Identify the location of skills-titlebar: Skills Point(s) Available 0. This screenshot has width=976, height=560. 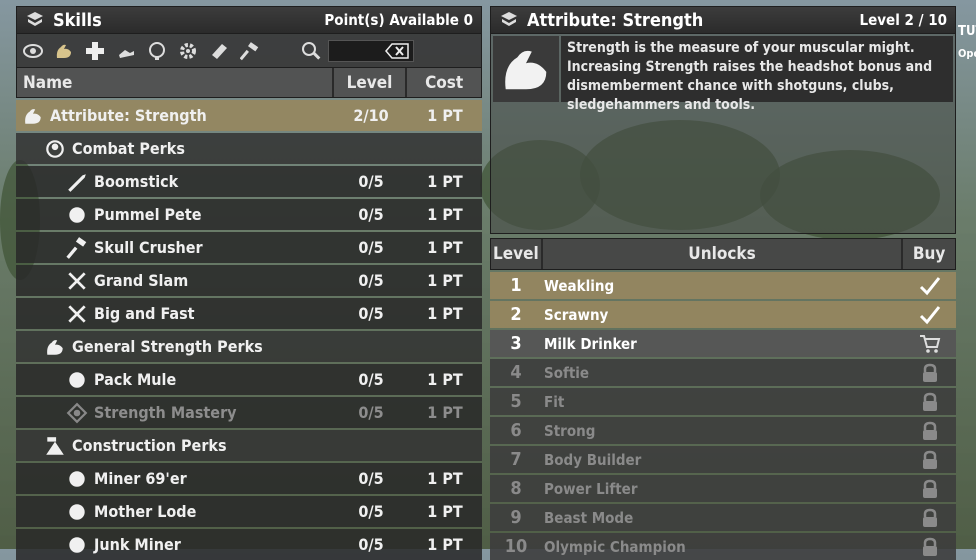
(249, 20).